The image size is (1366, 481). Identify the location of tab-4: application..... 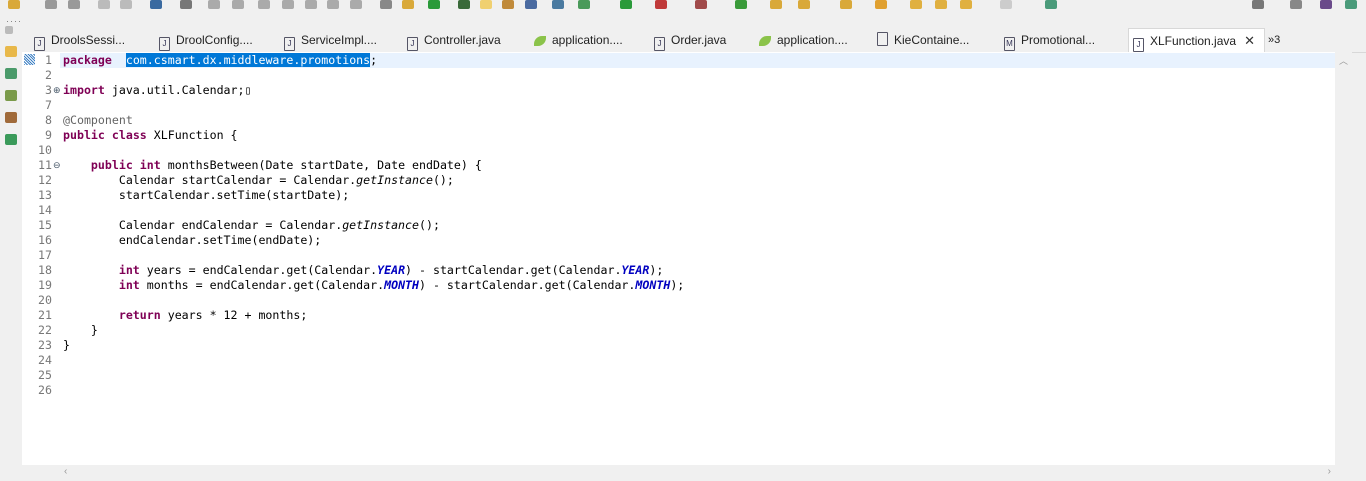
(576, 40).